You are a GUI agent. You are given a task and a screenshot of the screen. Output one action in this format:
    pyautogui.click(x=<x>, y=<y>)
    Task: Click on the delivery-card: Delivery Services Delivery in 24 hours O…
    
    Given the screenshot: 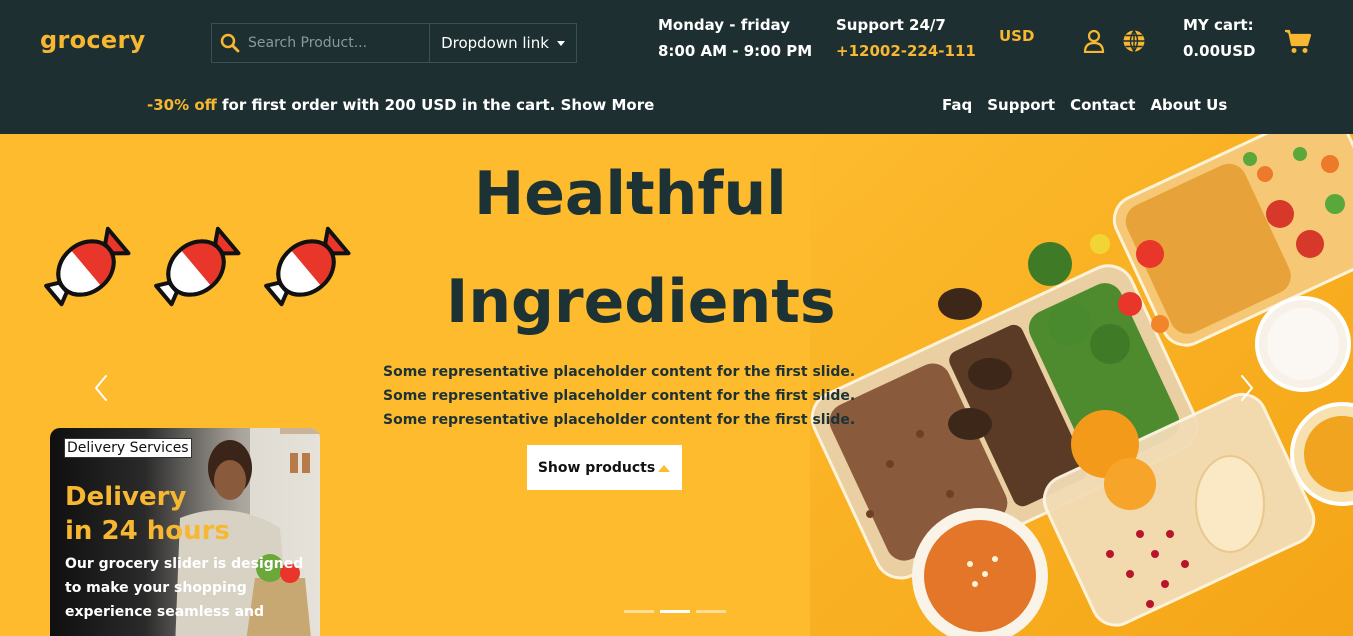 What is the action you would take?
    pyautogui.click(x=185, y=532)
    